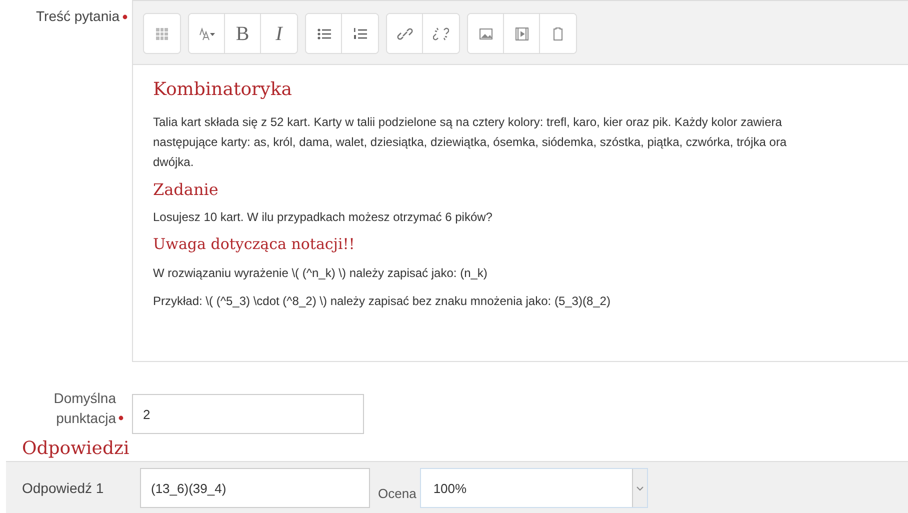 The width and height of the screenshot is (908, 513). What do you see at coordinates (320, 273) in the screenshot?
I see `paragraph: W rozwiązaniu wyrażenie \( (^n_k) \) należy zapisać jako: (n_k)` at bounding box center [320, 273].